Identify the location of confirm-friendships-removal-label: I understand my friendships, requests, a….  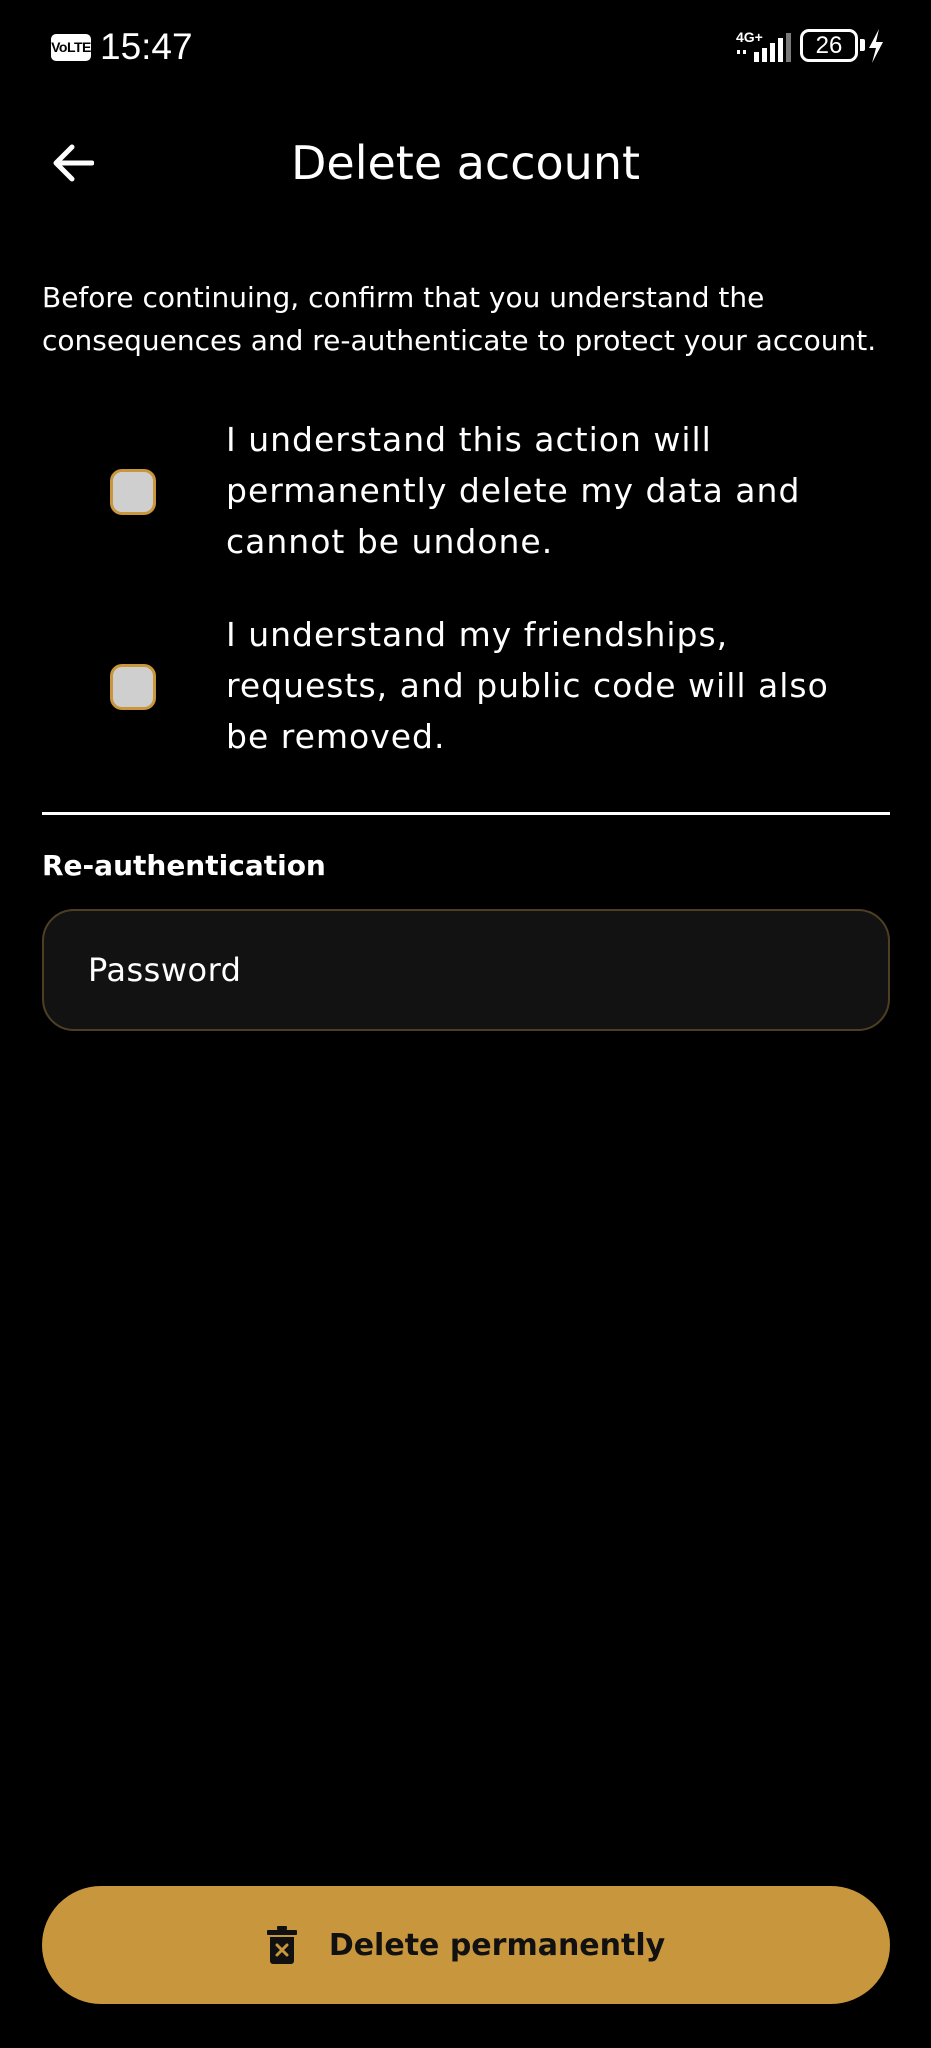
(527, 685).